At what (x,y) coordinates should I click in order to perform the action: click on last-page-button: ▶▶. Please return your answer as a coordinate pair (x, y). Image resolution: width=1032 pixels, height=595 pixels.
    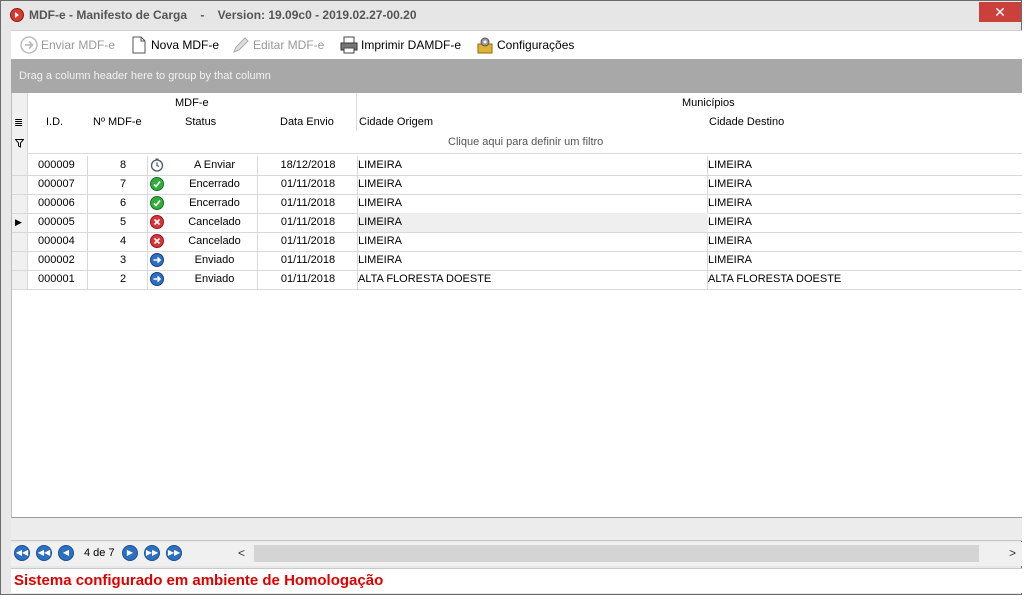
    Looking at the image, I should click on (174, 553).